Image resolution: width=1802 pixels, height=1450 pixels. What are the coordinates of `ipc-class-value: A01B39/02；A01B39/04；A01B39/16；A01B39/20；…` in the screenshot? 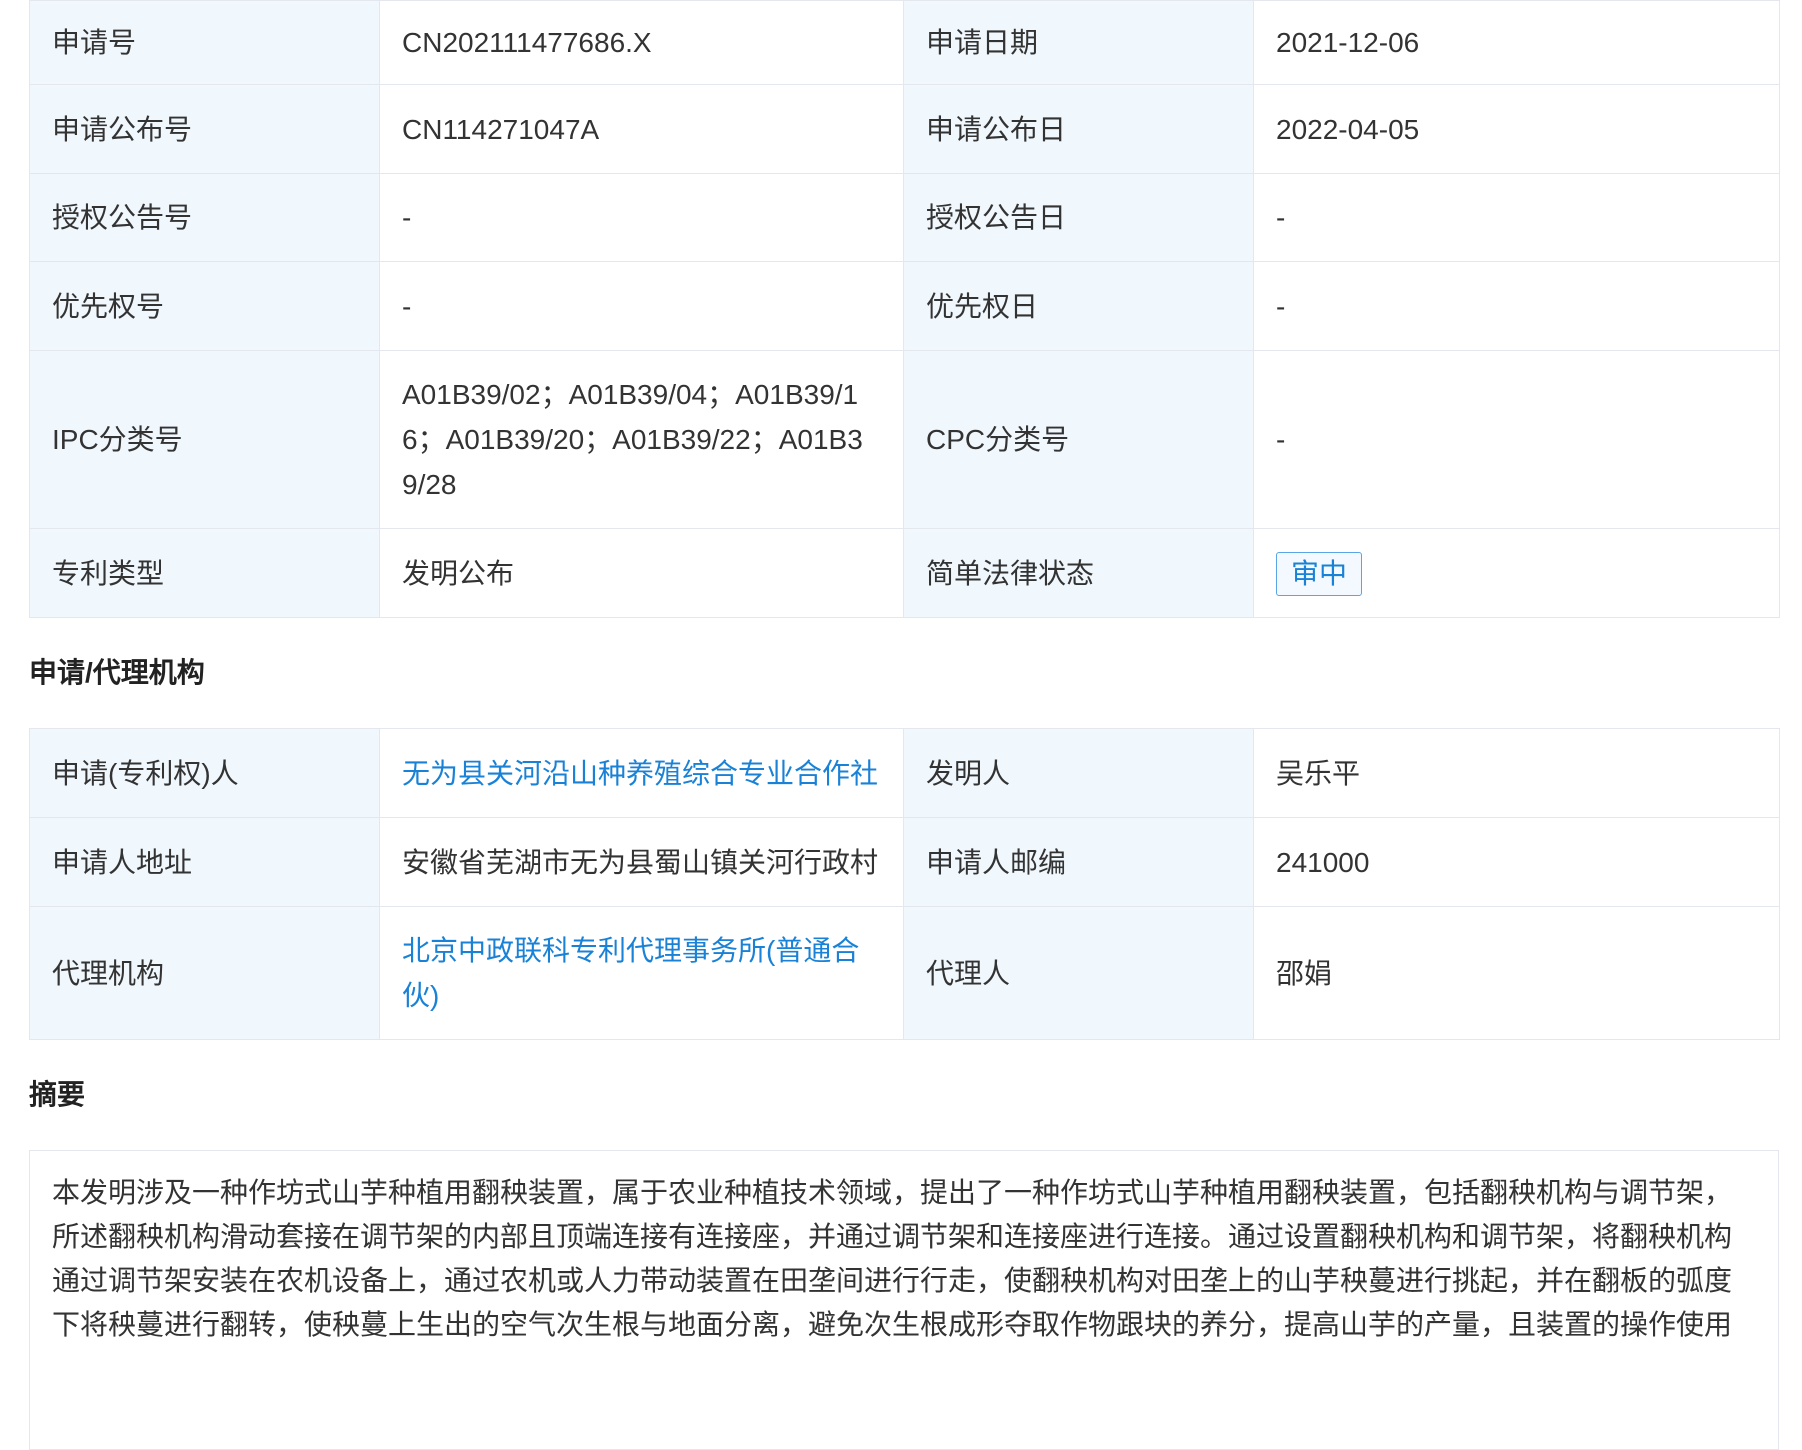 It's located at (641, 439).